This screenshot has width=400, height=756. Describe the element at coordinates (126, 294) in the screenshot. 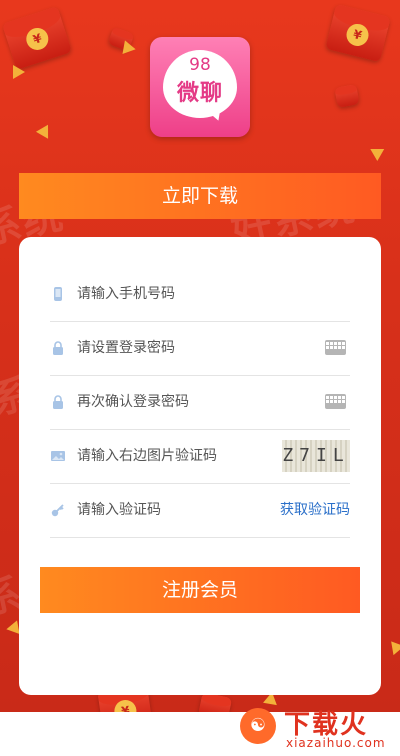

I see `phone-placeholder: 请输入手机号码` at that location.